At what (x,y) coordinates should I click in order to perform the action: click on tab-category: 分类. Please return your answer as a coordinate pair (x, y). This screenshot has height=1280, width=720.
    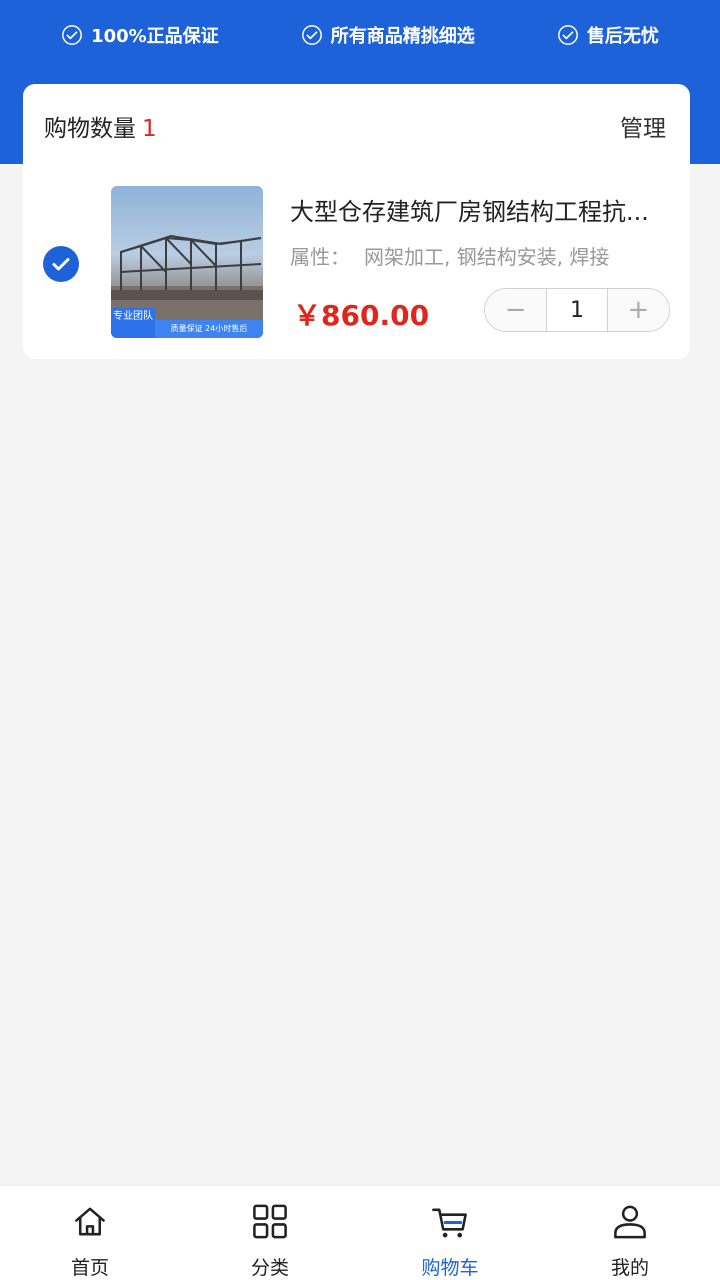
    Looking at the image, I should click on (270, 1233).